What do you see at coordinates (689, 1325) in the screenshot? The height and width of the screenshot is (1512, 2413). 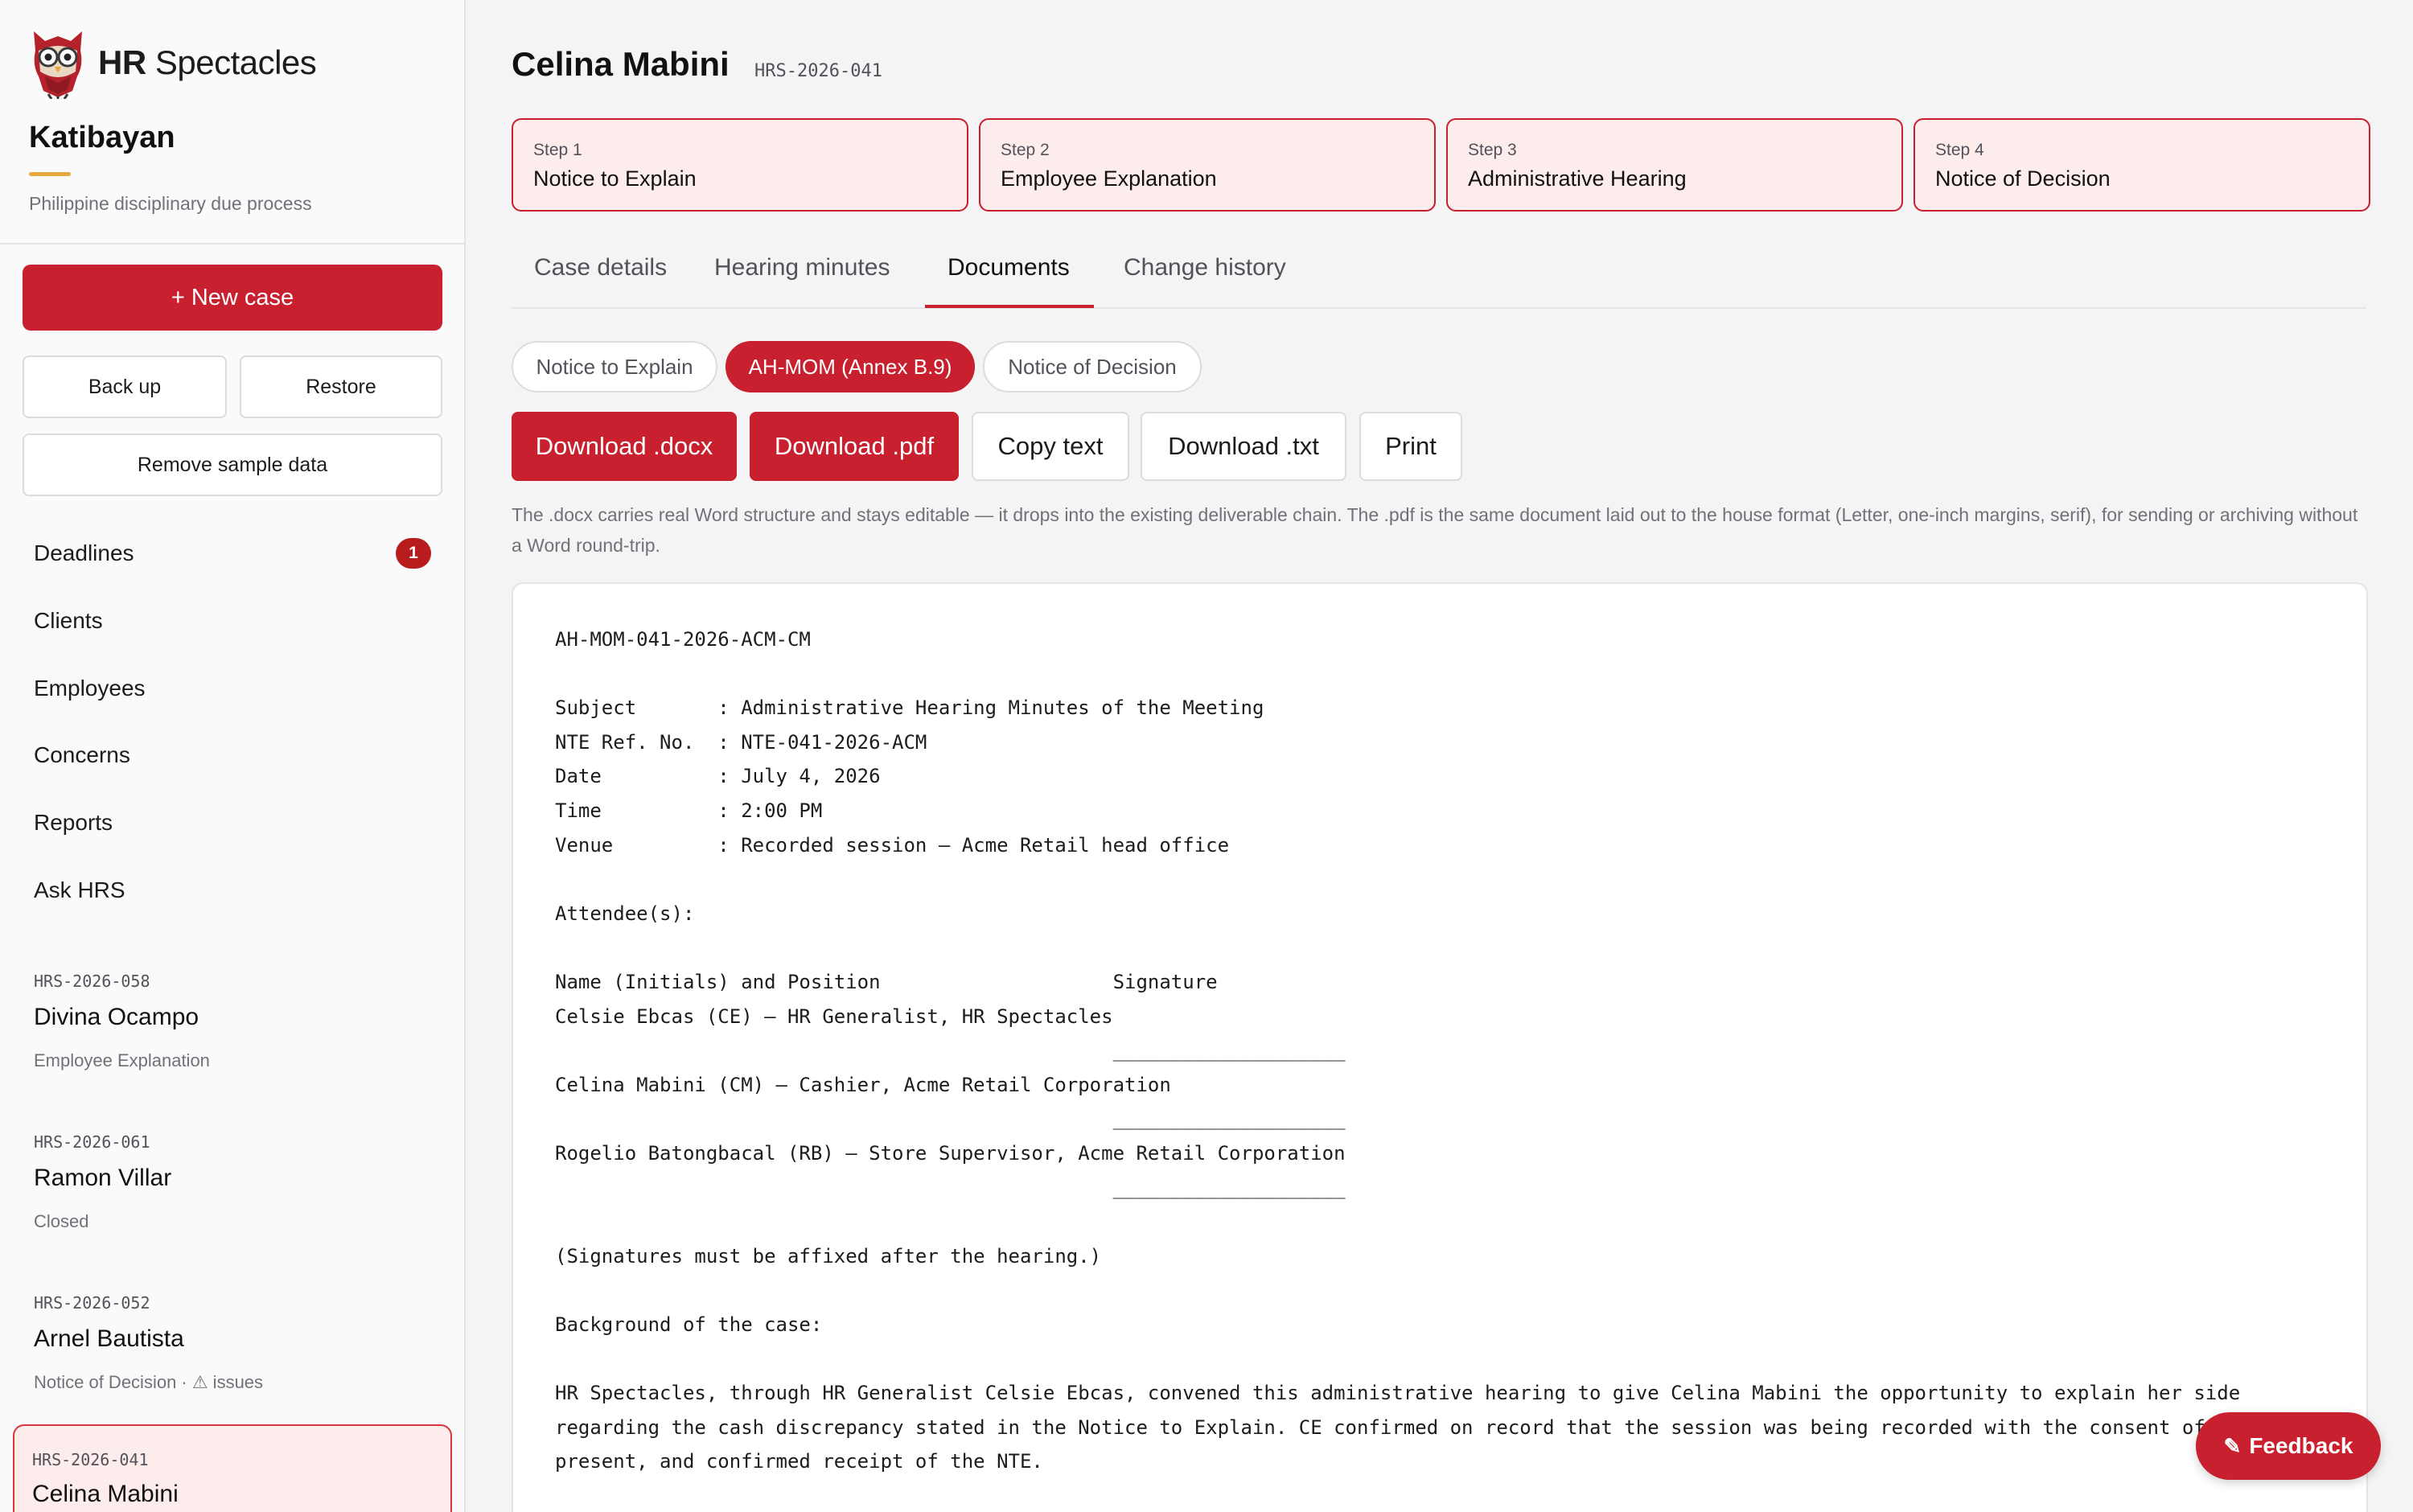 I see `doc-background-heading: Background of the case:` at bounding box center [689, 1325].